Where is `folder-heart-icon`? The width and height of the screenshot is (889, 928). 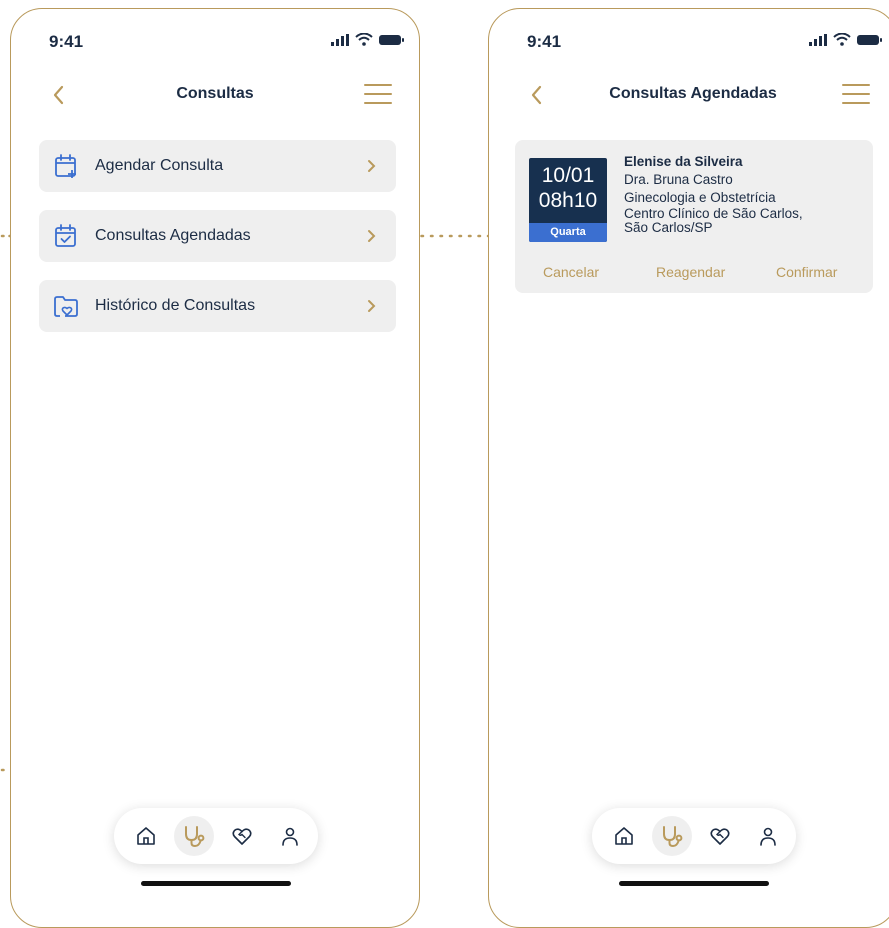
folder-heart-icon is located at coordinates (66, 306).